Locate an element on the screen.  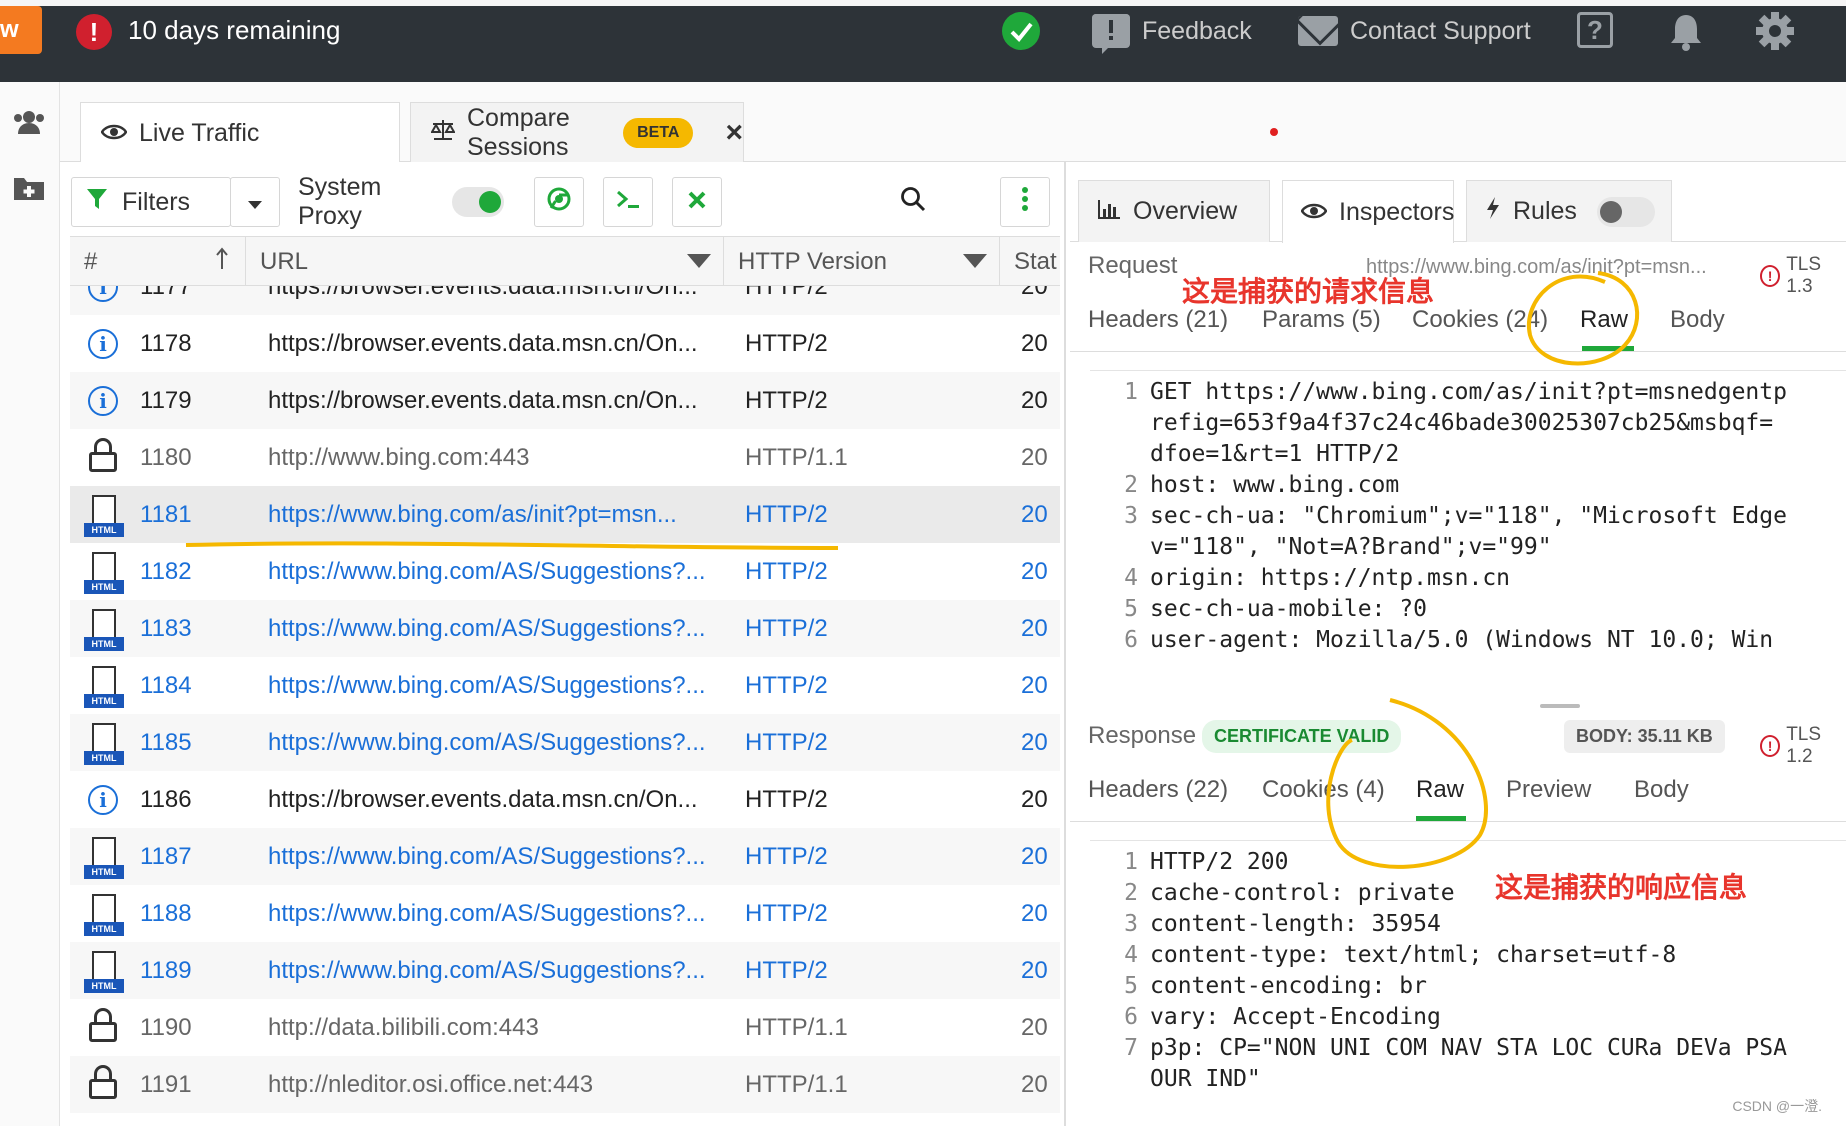
request-label: Request is located at coordinates (1133, 265).